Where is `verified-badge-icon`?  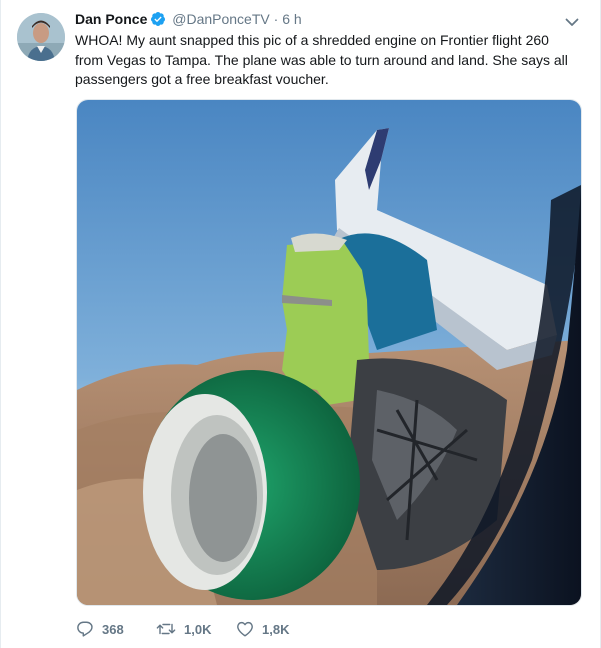
verified-badge-icon is located at coordinates (158, 21).